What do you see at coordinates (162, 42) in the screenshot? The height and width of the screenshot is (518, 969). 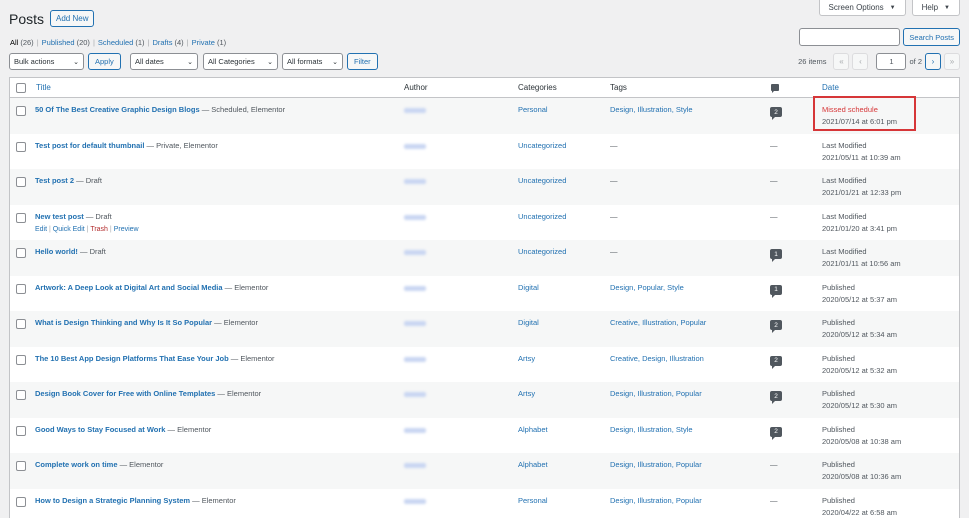 I see `filter-label: Drafts` at bounding box center [162, 42].